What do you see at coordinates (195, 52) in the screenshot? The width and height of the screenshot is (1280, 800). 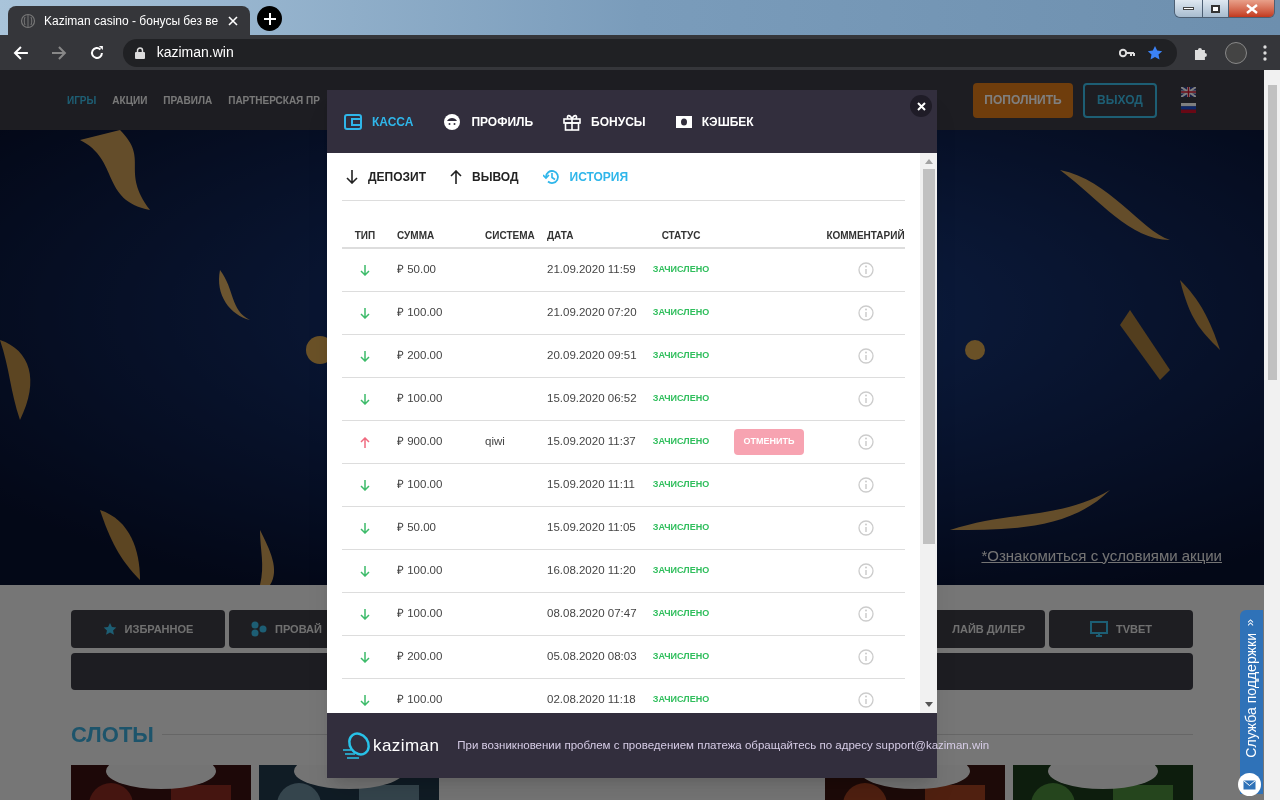 I see `url-text: kaziman.win` at bounding box center [195, 52].